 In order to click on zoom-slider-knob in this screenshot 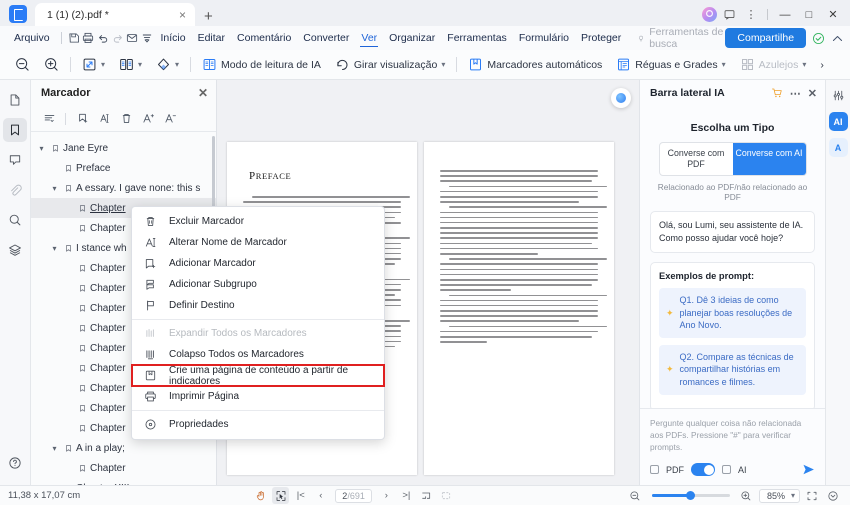, I will do `click(690, 495)`.